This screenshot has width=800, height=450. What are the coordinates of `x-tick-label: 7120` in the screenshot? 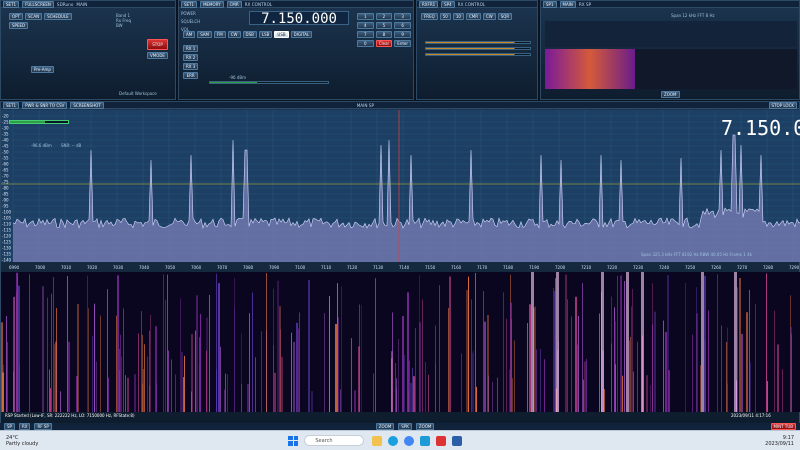 It's located at (352, 267).